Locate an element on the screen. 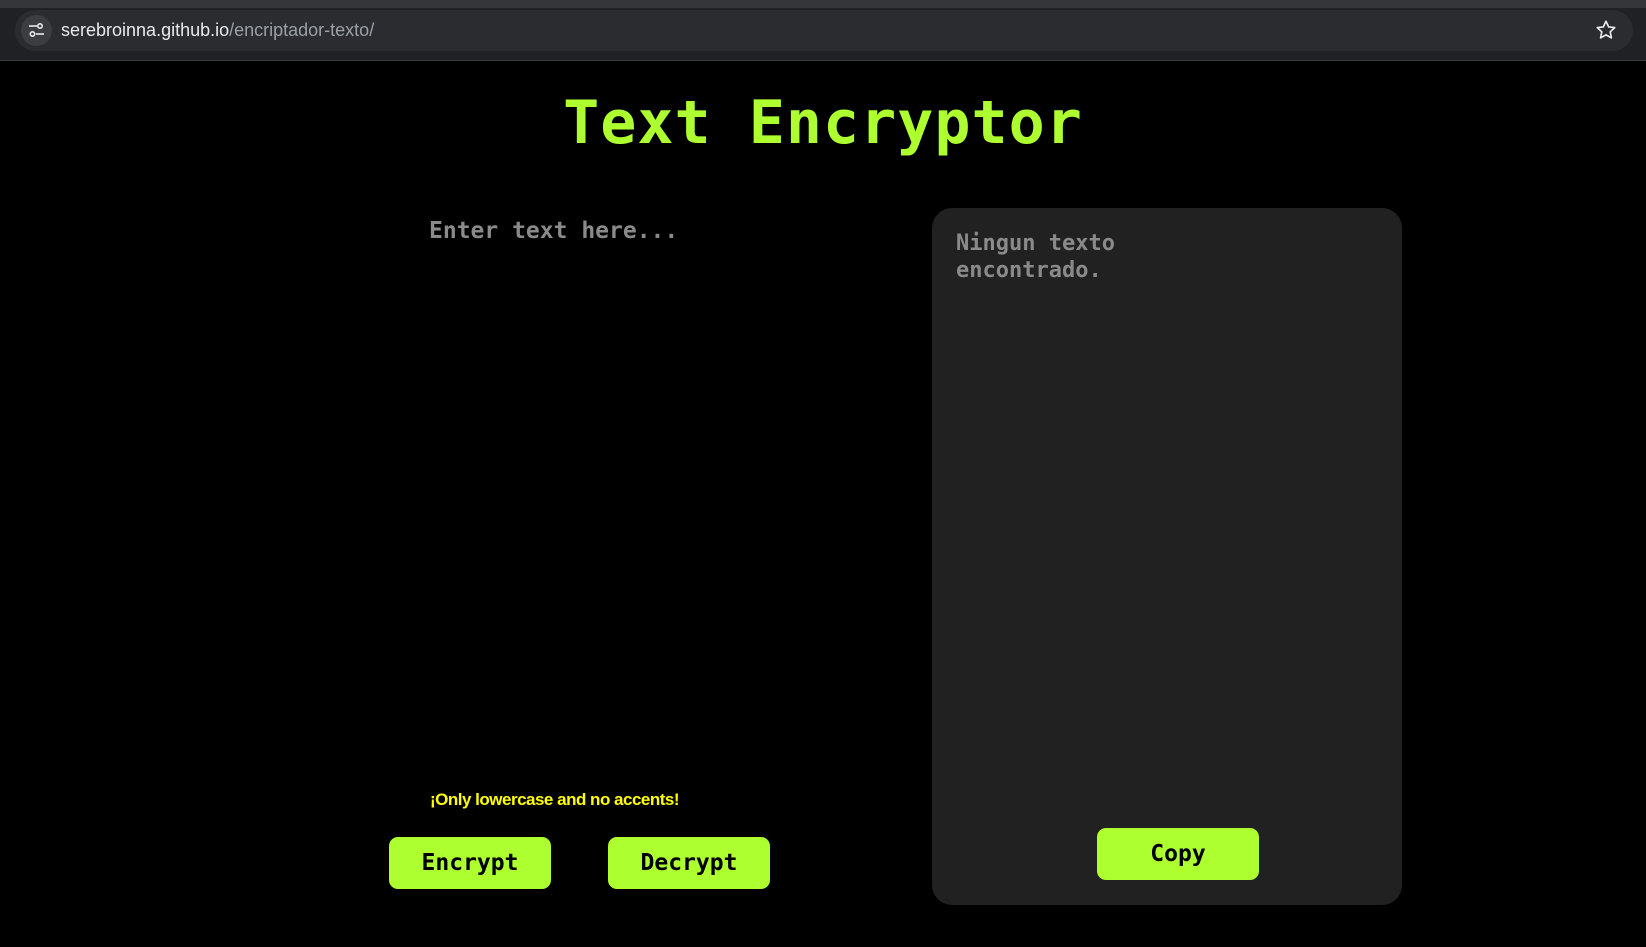 This screenshot has width=1646, height=947. site-info-icon is located at coordinates (36, 30).